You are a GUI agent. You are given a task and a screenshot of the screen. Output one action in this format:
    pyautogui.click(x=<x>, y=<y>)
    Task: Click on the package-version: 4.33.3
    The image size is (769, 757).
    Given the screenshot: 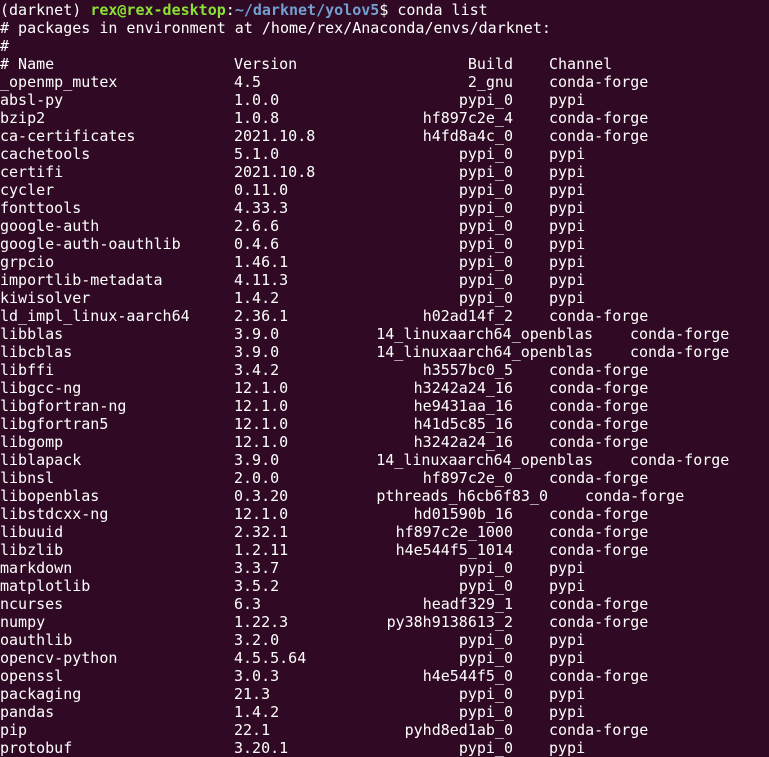 What is the action you would take?
    pyautogui.click(x=261, y=208)
    